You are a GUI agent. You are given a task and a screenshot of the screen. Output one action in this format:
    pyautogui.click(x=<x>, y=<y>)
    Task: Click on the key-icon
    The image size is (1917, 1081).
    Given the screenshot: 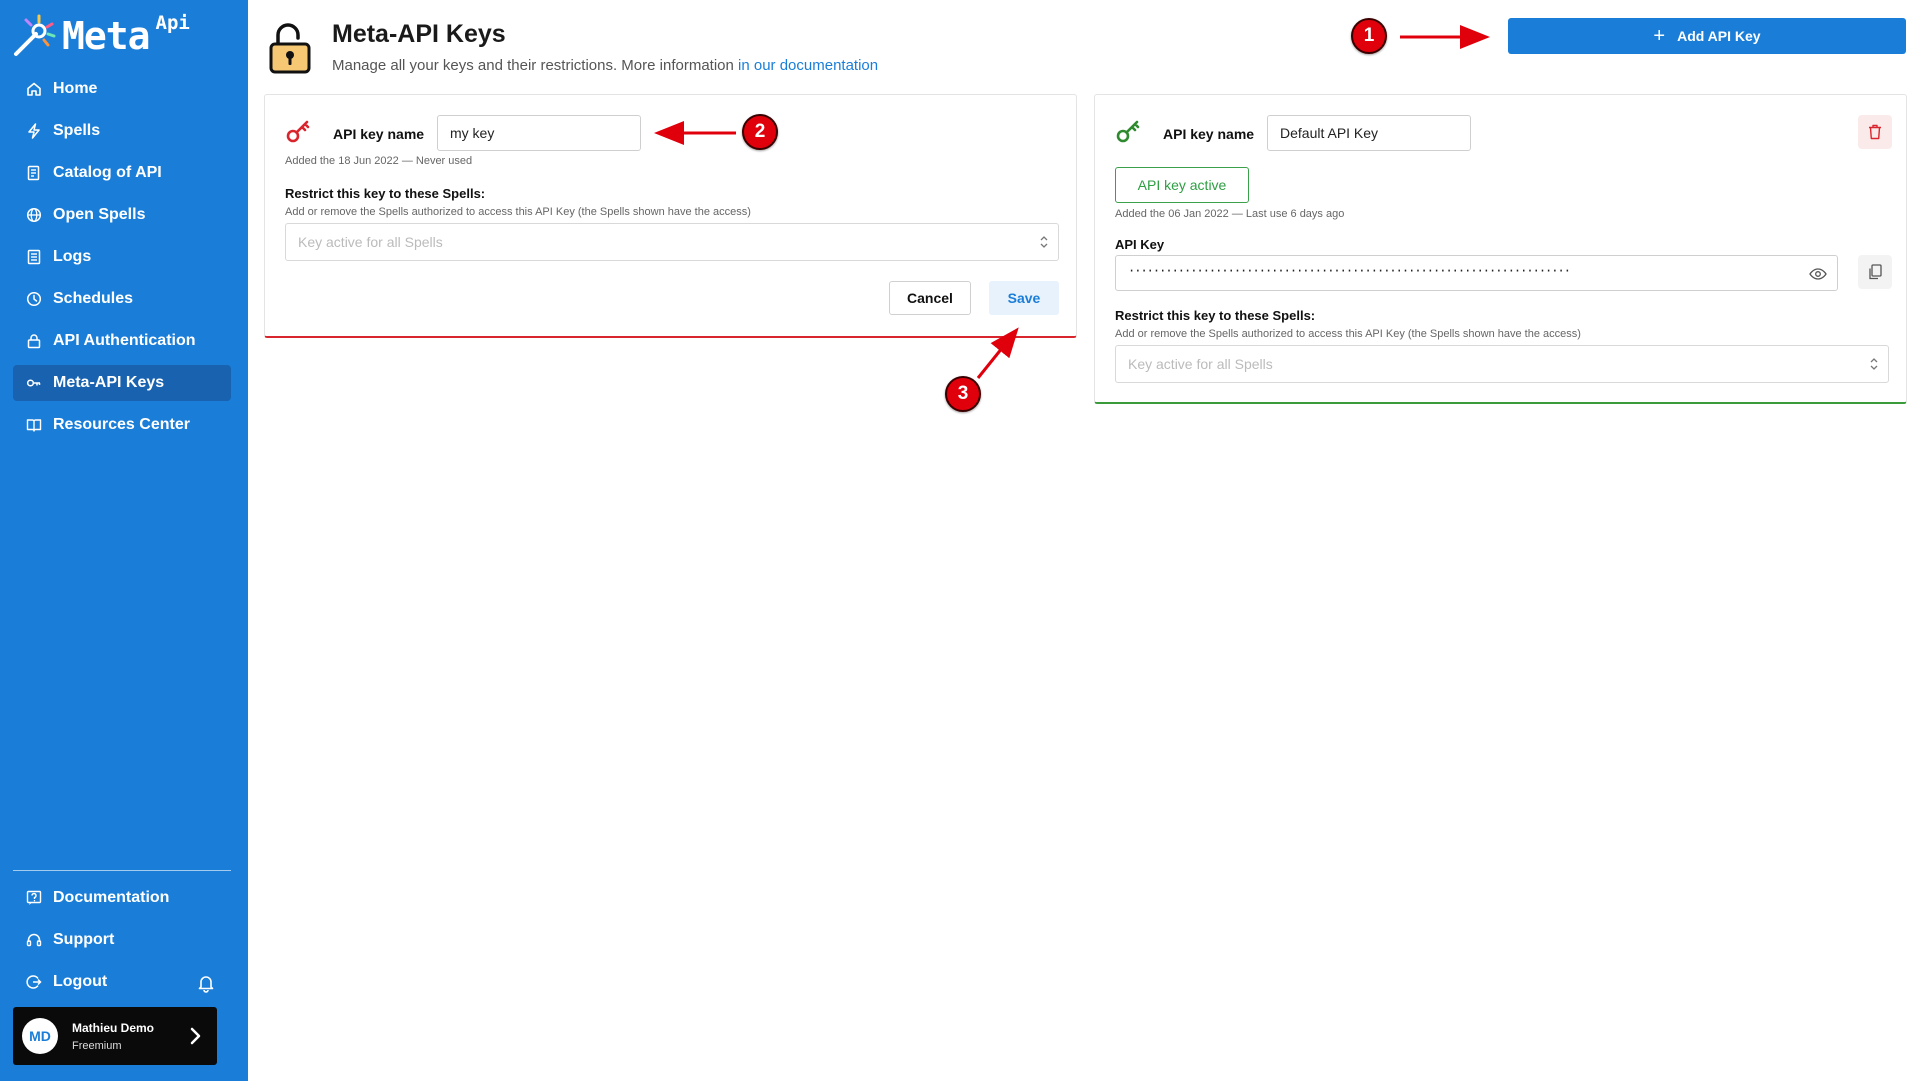 What is the action you would take?
    pyautogui.click(x=34, y=383)
    